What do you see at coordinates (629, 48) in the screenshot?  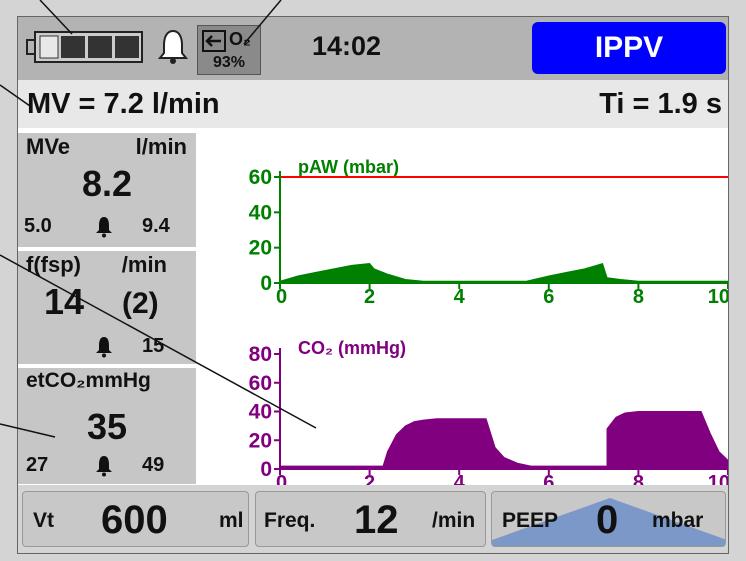 I see `mode-button: IPPV` at bounding box center [629, 48].